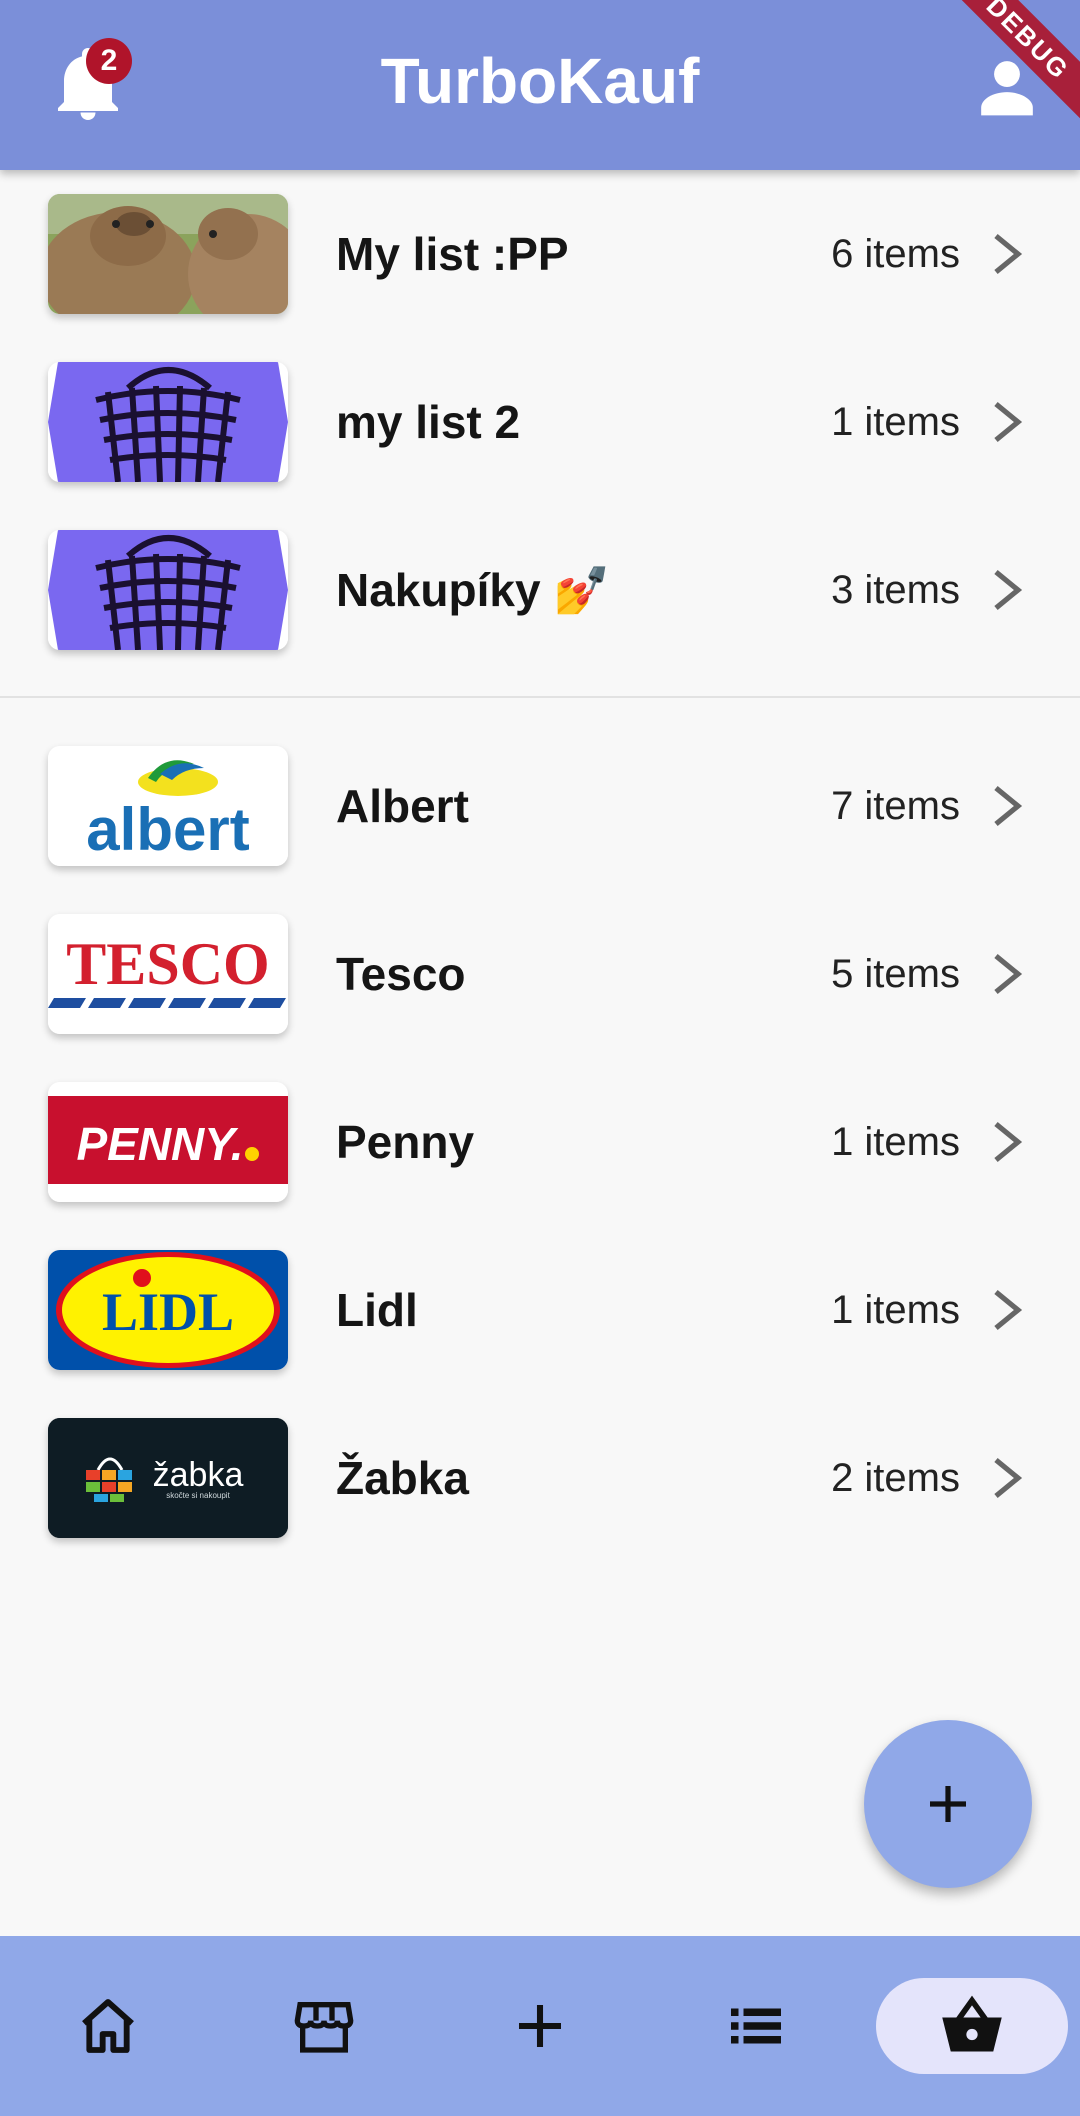 The width and height of the screenshot is (1080, 2116). Describe the element at coordinates (401, 974) in the screenshot. I see `store-name: Tesco` at that location.